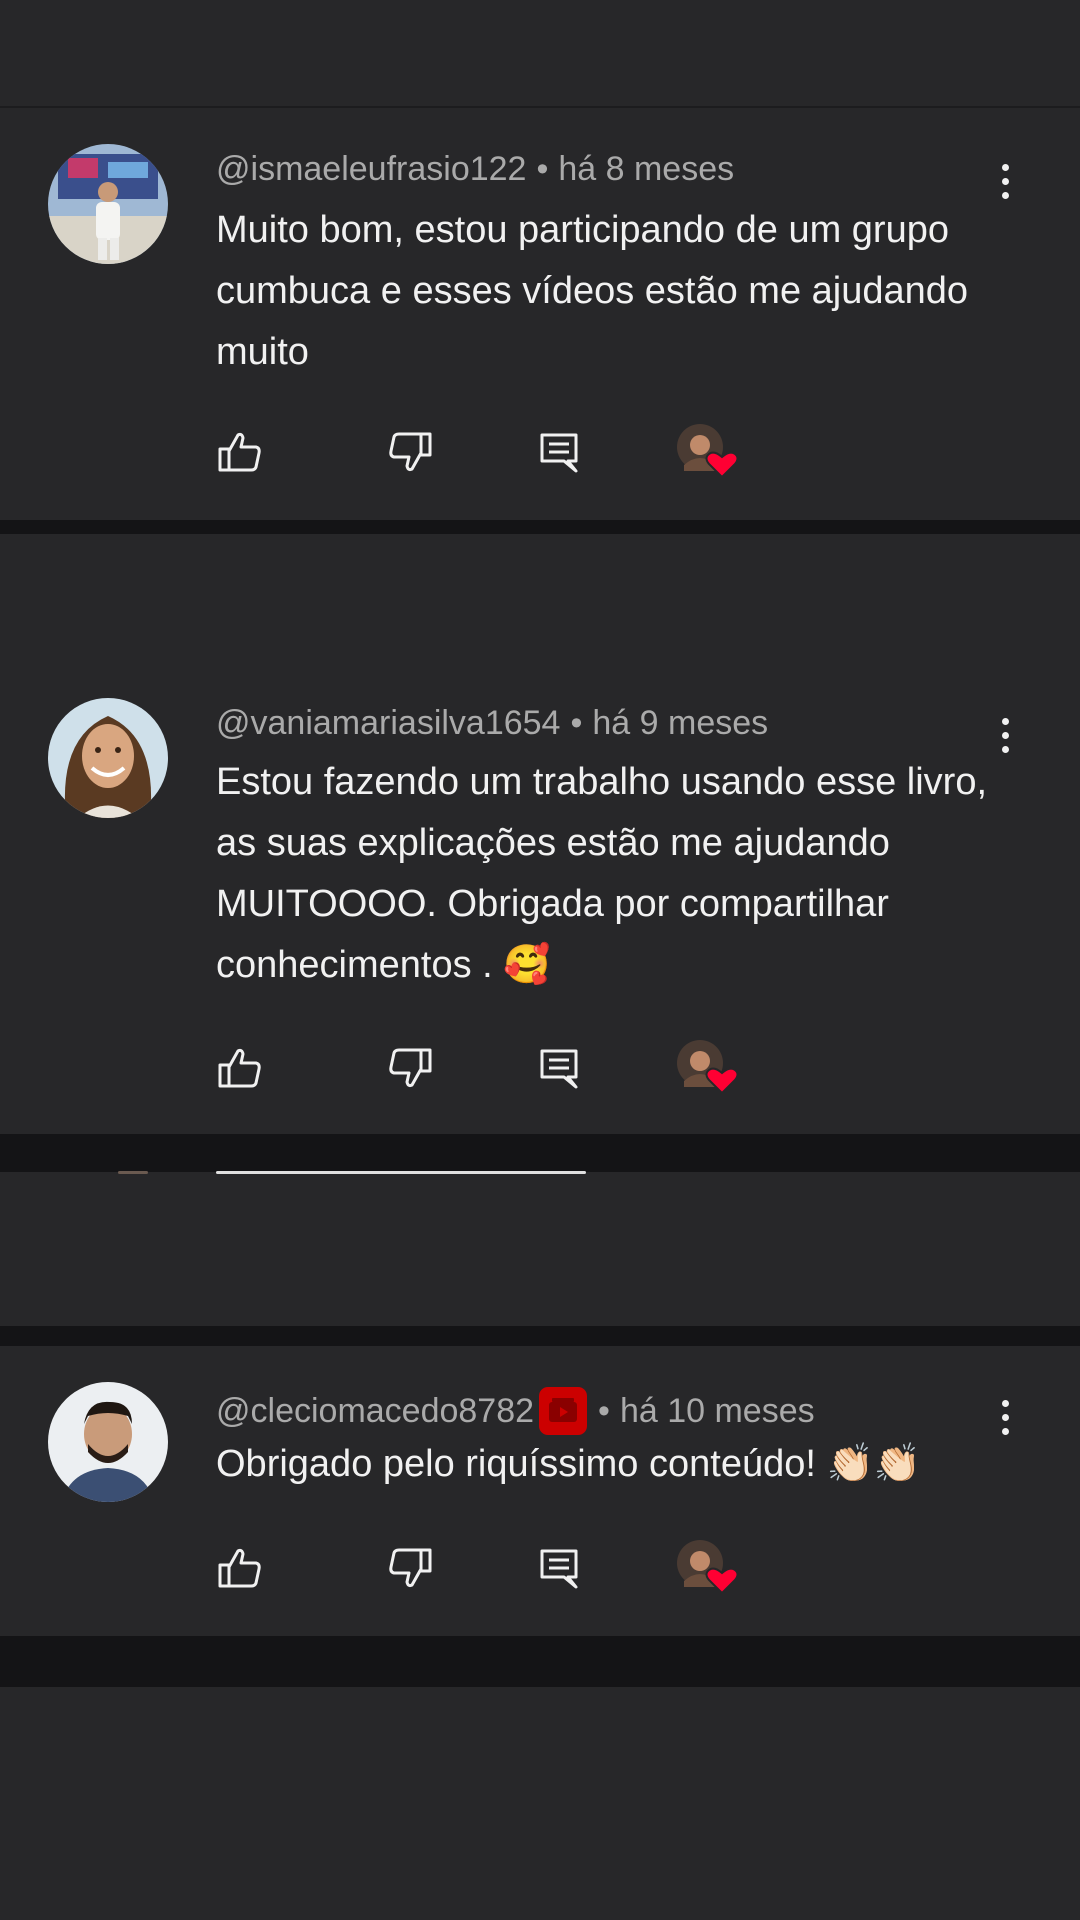  What do you see at coordinates (401, 1172) in the screenshot?
I see `collapsed-text-edge` at bounding box center [401, 1172].